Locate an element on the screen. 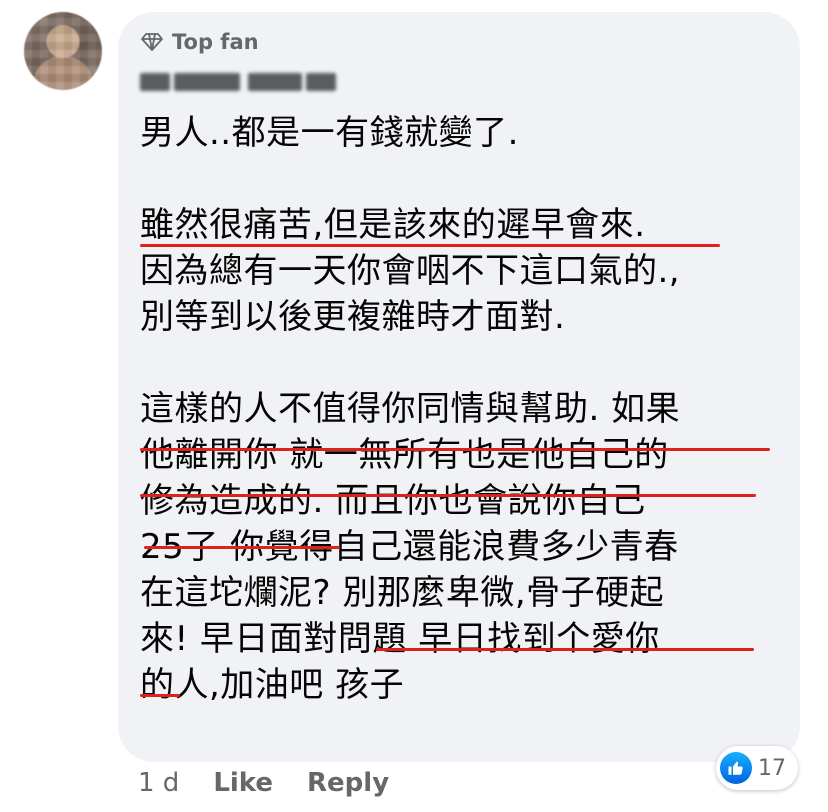 The height and width of the screenshot is (812, 828). badge-label: Top fan is located at coordinates (215, 42).